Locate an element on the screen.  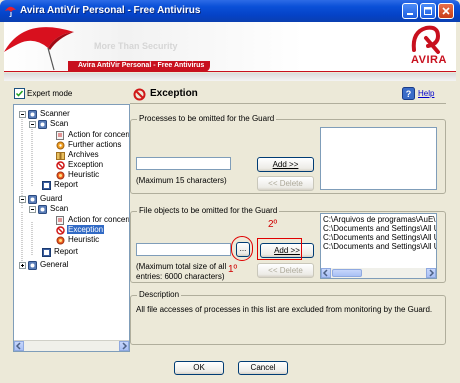
files-delete-button: << Delete is located at coordinates (285, 270).